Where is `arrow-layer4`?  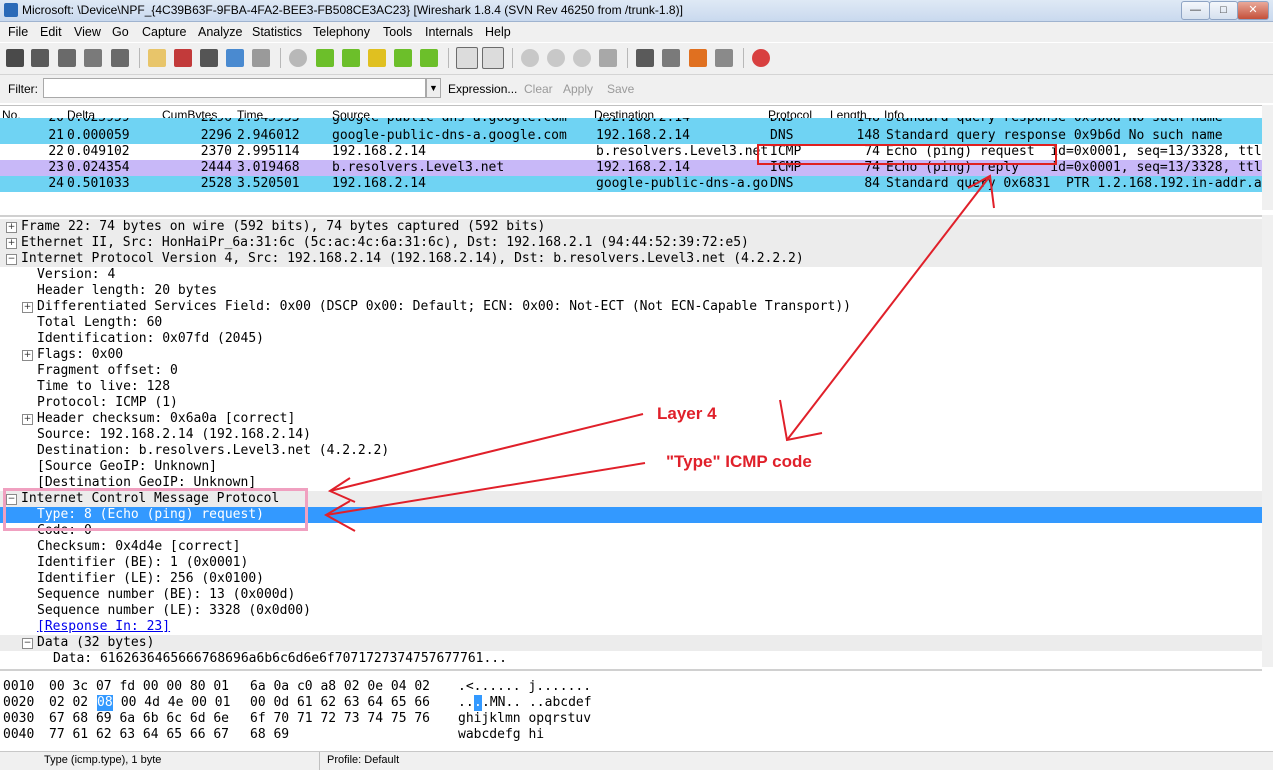
arrow-layer4 is located at coordinates (486, 452).